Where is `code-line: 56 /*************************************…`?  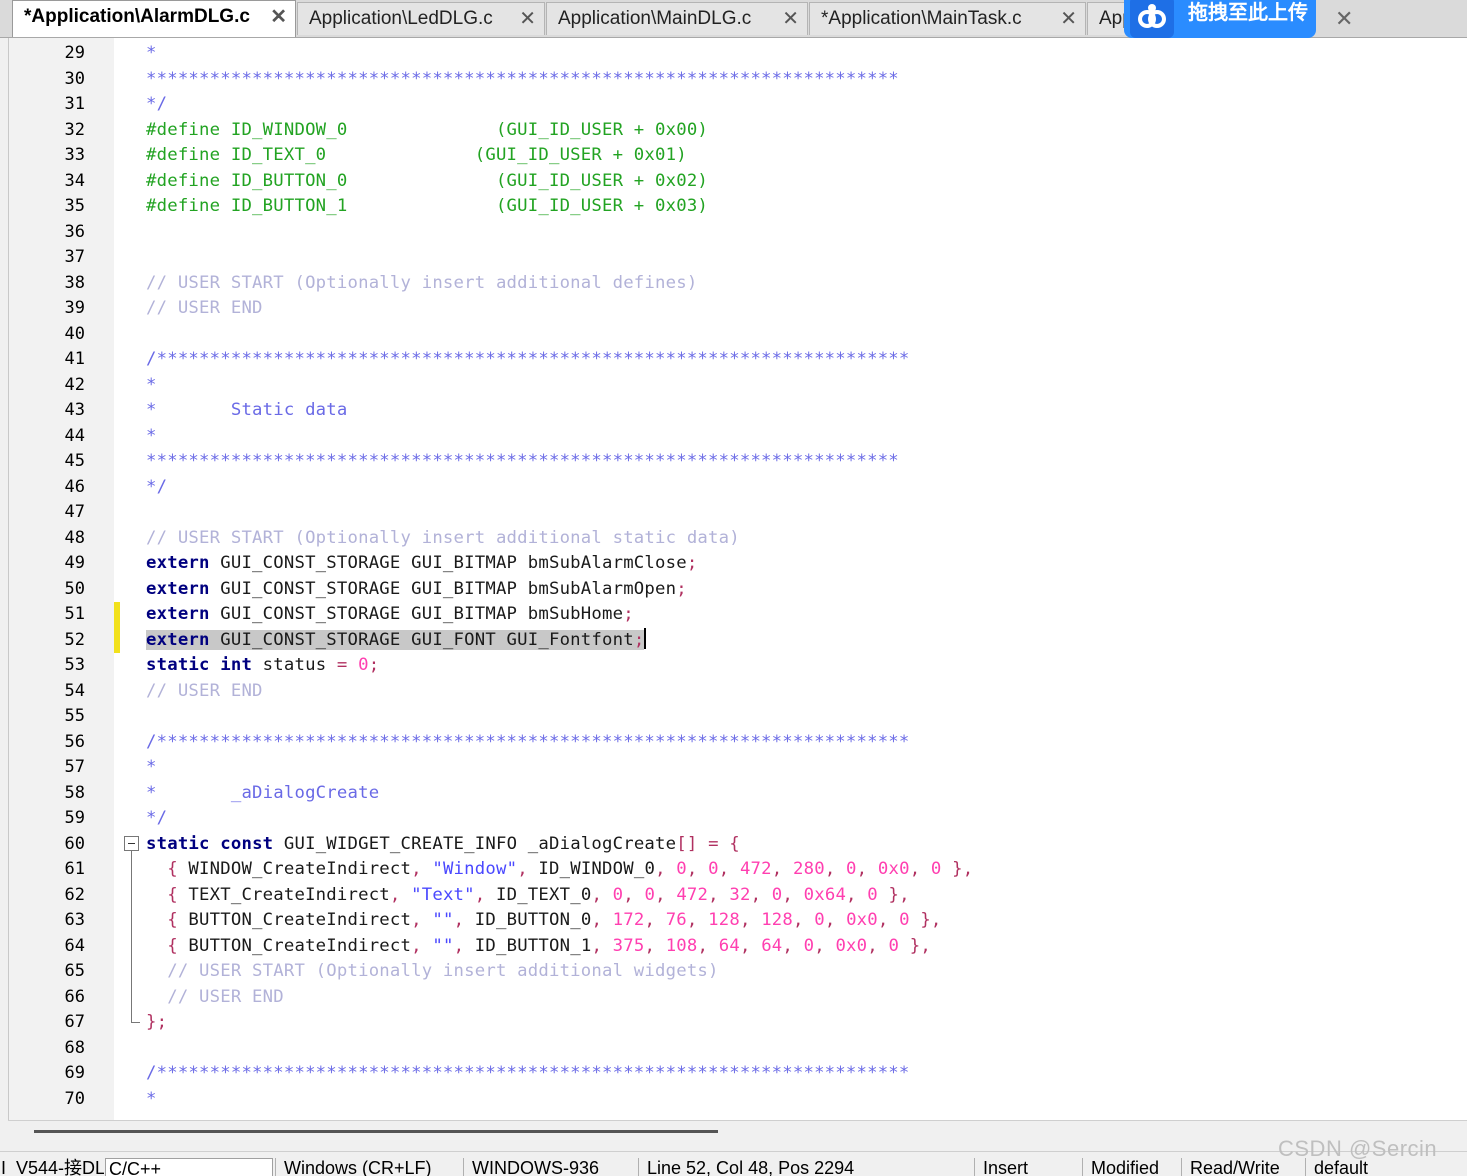 code-line: 56 /*************************************… is located at coordinates (738, 743).